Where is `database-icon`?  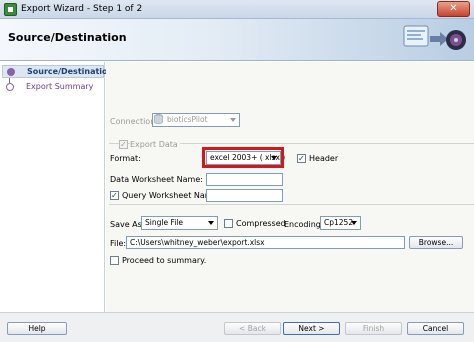
database-icon is located at coordinates (158, 119).